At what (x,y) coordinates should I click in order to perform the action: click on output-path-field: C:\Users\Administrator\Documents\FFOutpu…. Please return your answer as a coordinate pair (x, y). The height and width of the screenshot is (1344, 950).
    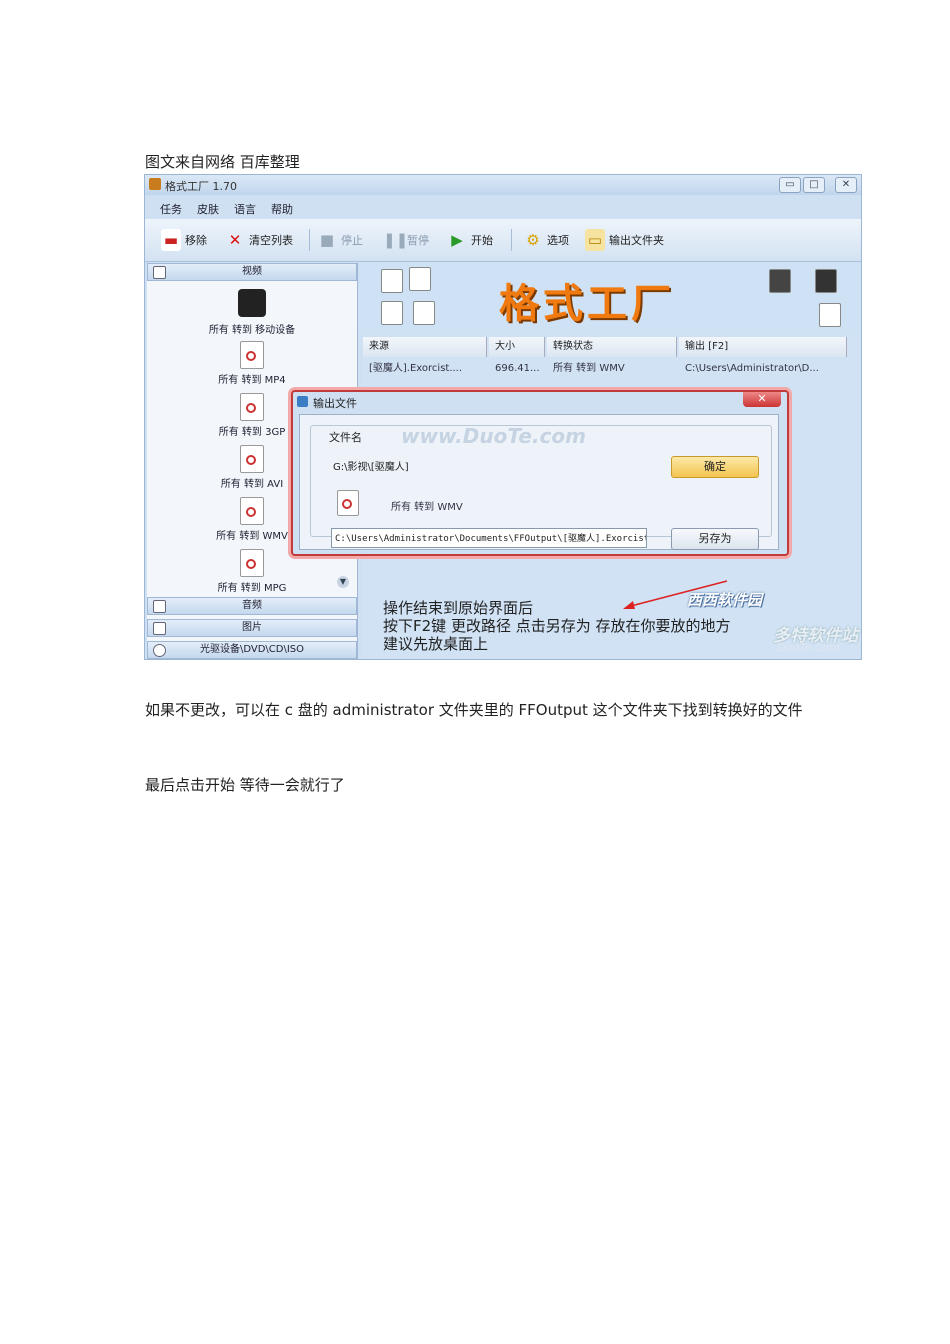
    Looking at the image, I should click on (489, 538).